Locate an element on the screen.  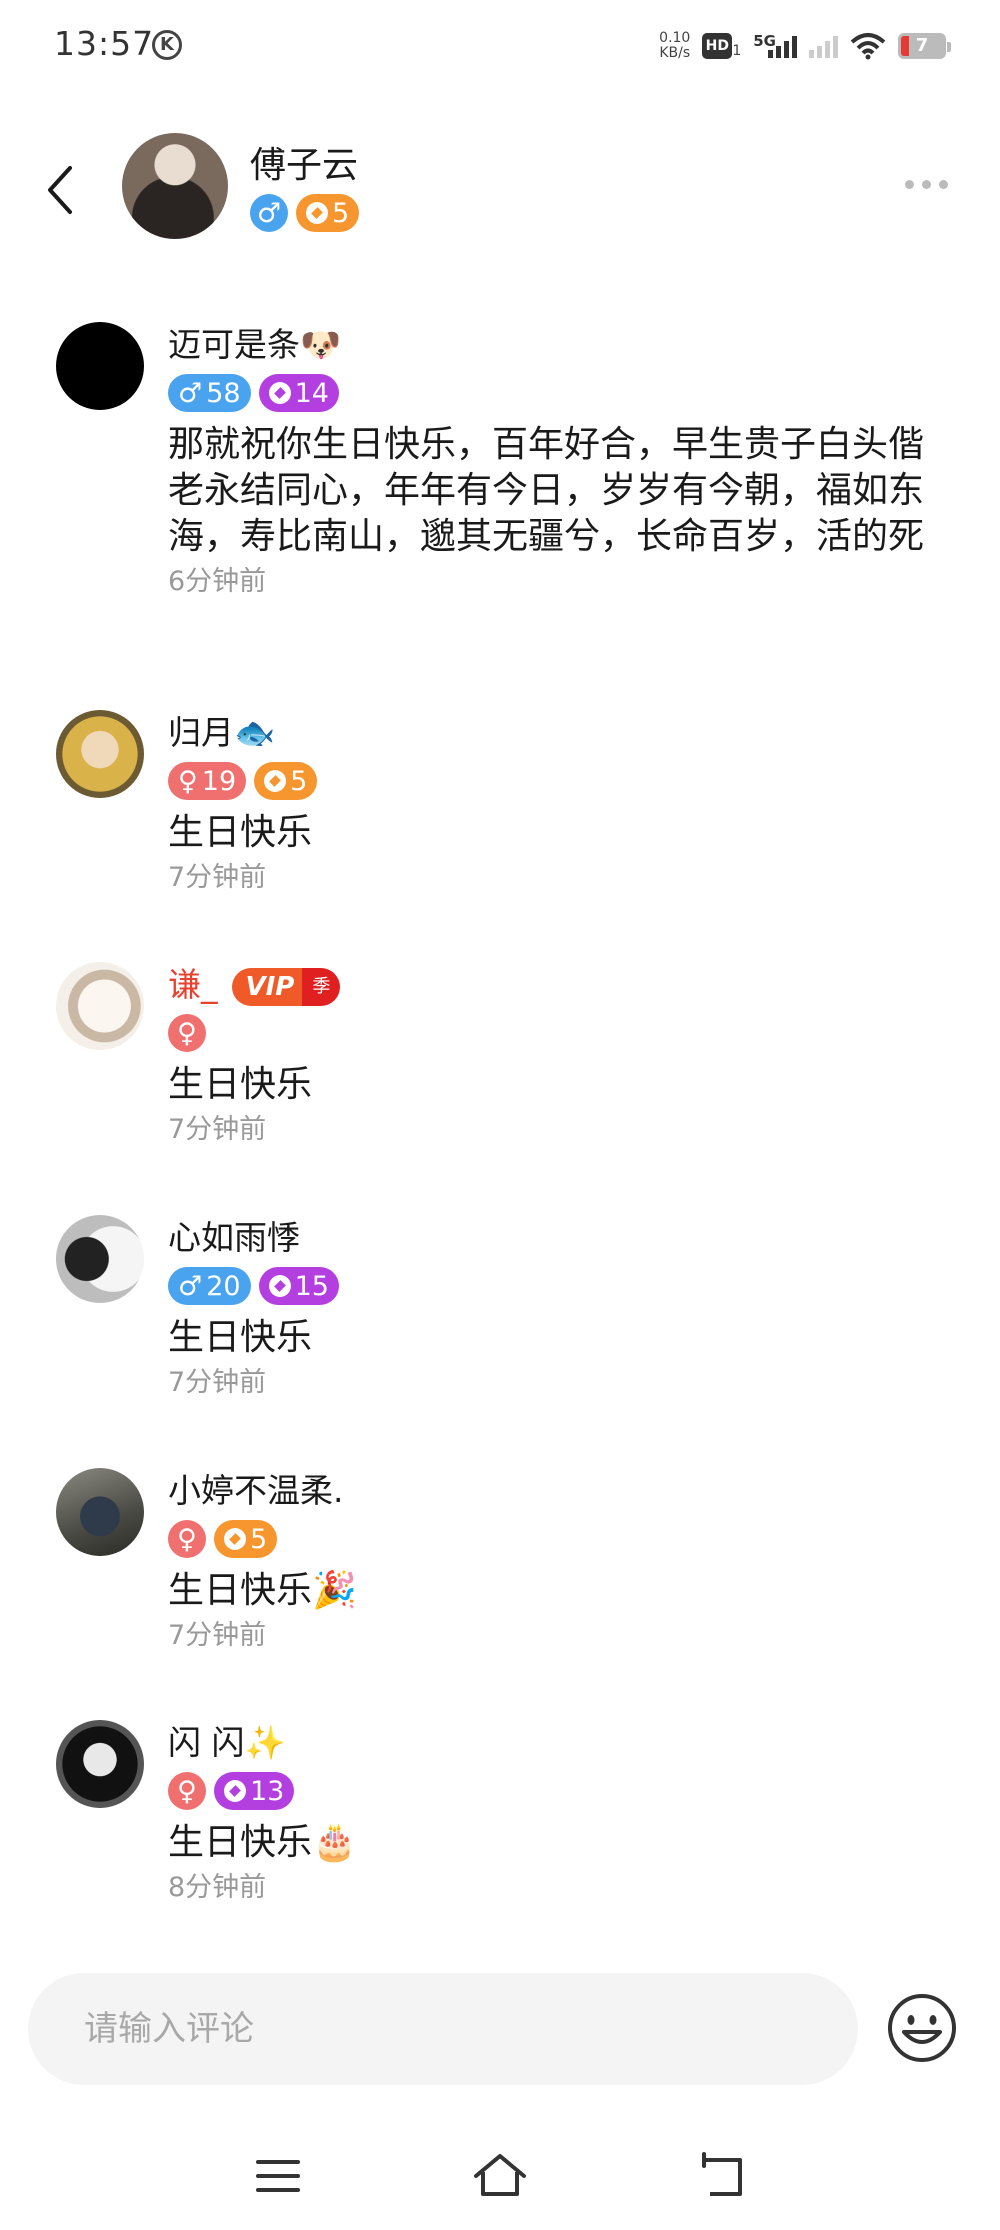
male-gender-badge: ♂ 20 is located at coordinates (209, 1286).